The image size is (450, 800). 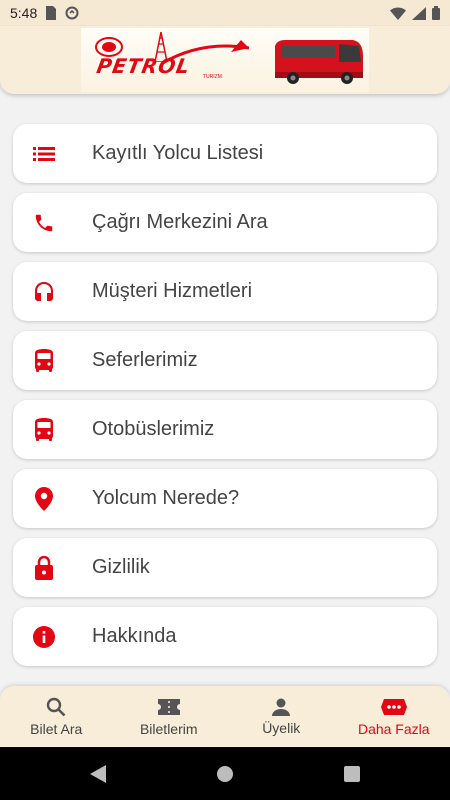 I want to click on app-header: PETROL TURİZM, so click(x=225, y=60).